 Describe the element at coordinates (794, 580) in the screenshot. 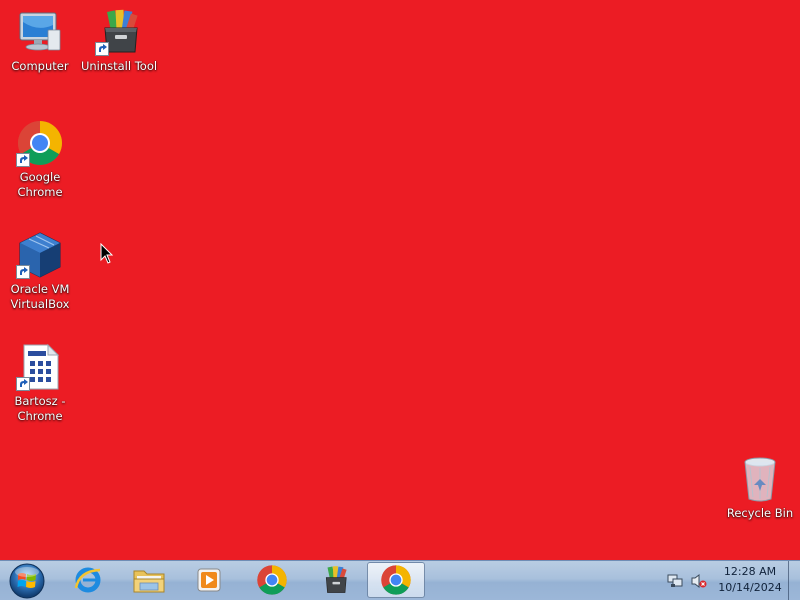

I see `show-desktop-button` at that location.